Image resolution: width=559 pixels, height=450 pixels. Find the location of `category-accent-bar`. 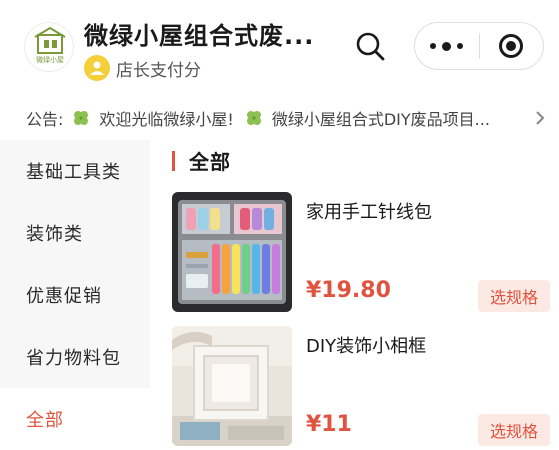

category-accent-bar is located at coordinates (173, 160).